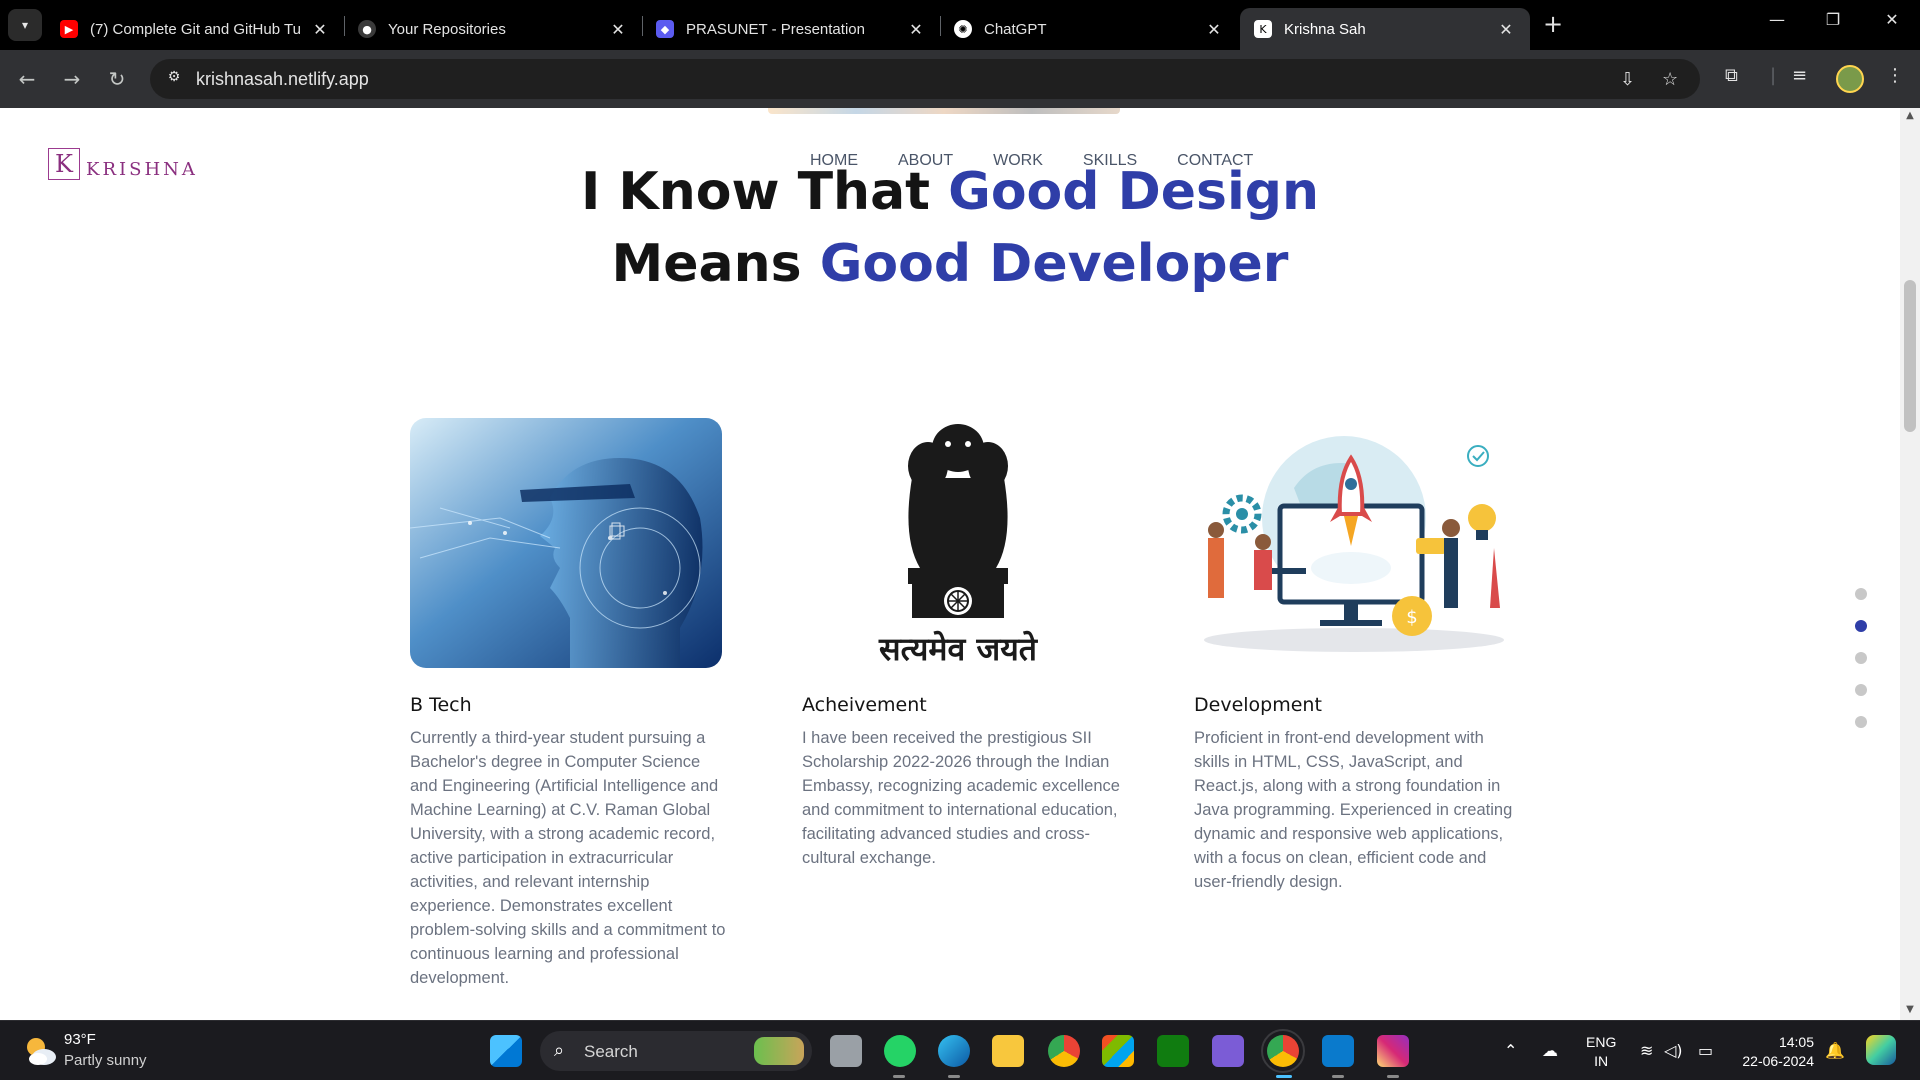 This screenshot has width=1920, height=1080. What do you see at coordinates (1325, 29) in the screenshot?
I see `tab-title: Krishna Sah` at bounding box center [1325, 29].